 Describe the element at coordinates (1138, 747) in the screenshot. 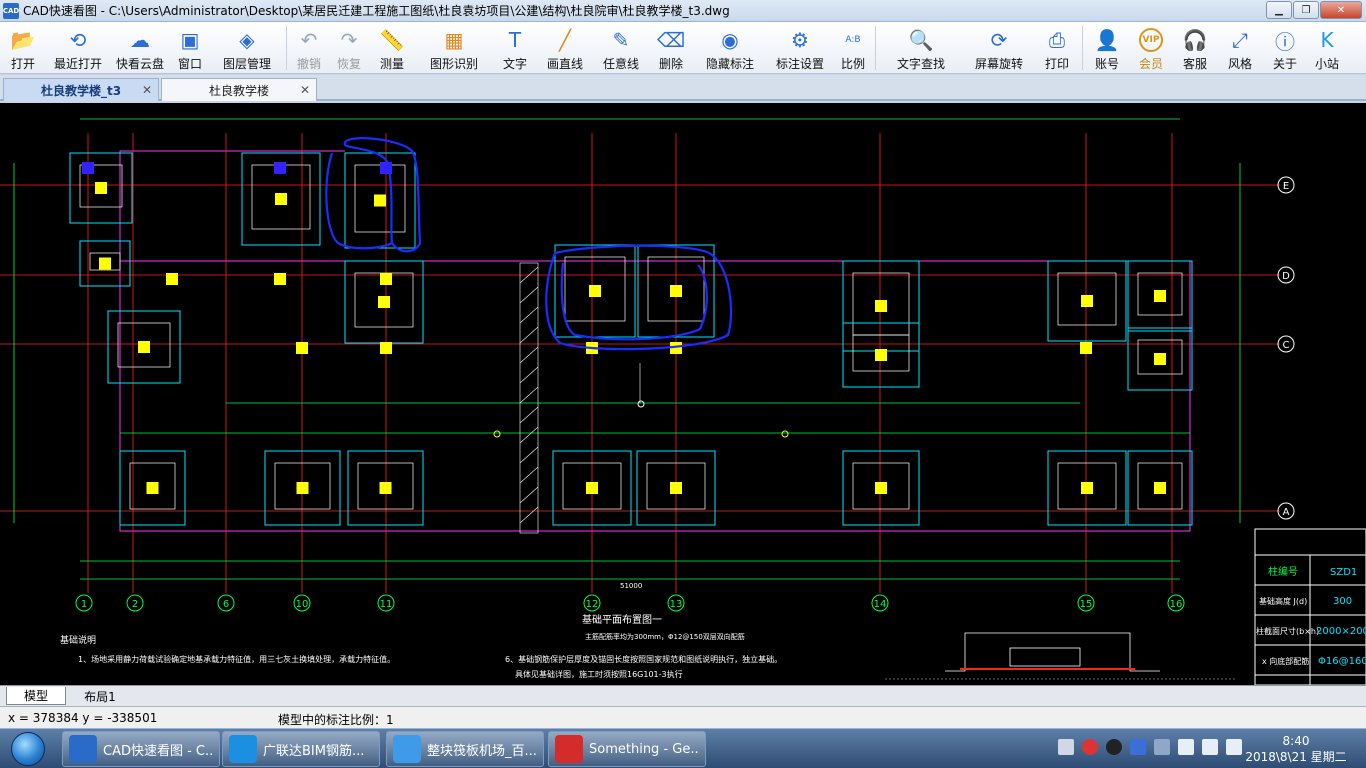

I see `bluetooth-icon` at that location.